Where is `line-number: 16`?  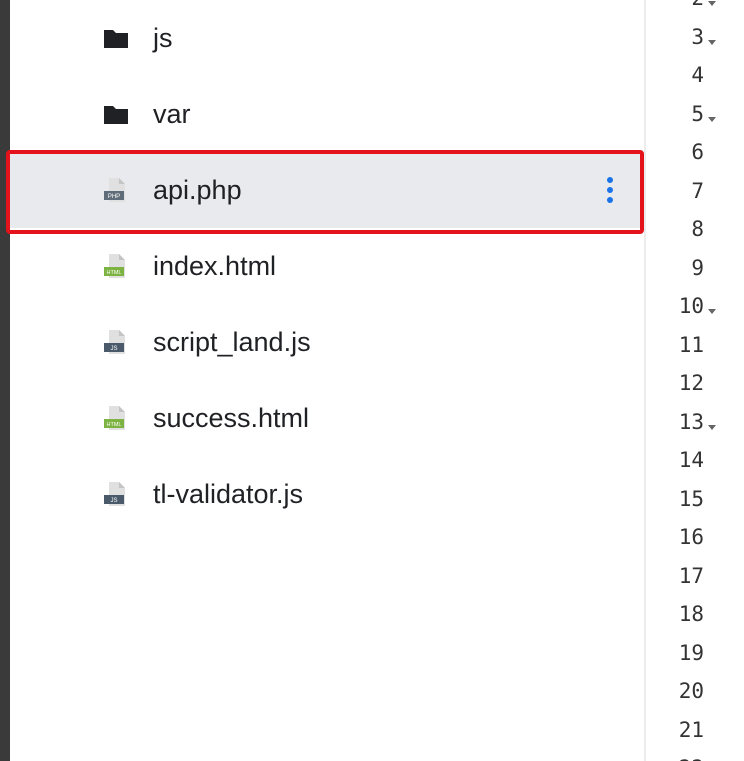
line-number: 16 is located at coordinates (691, 537).